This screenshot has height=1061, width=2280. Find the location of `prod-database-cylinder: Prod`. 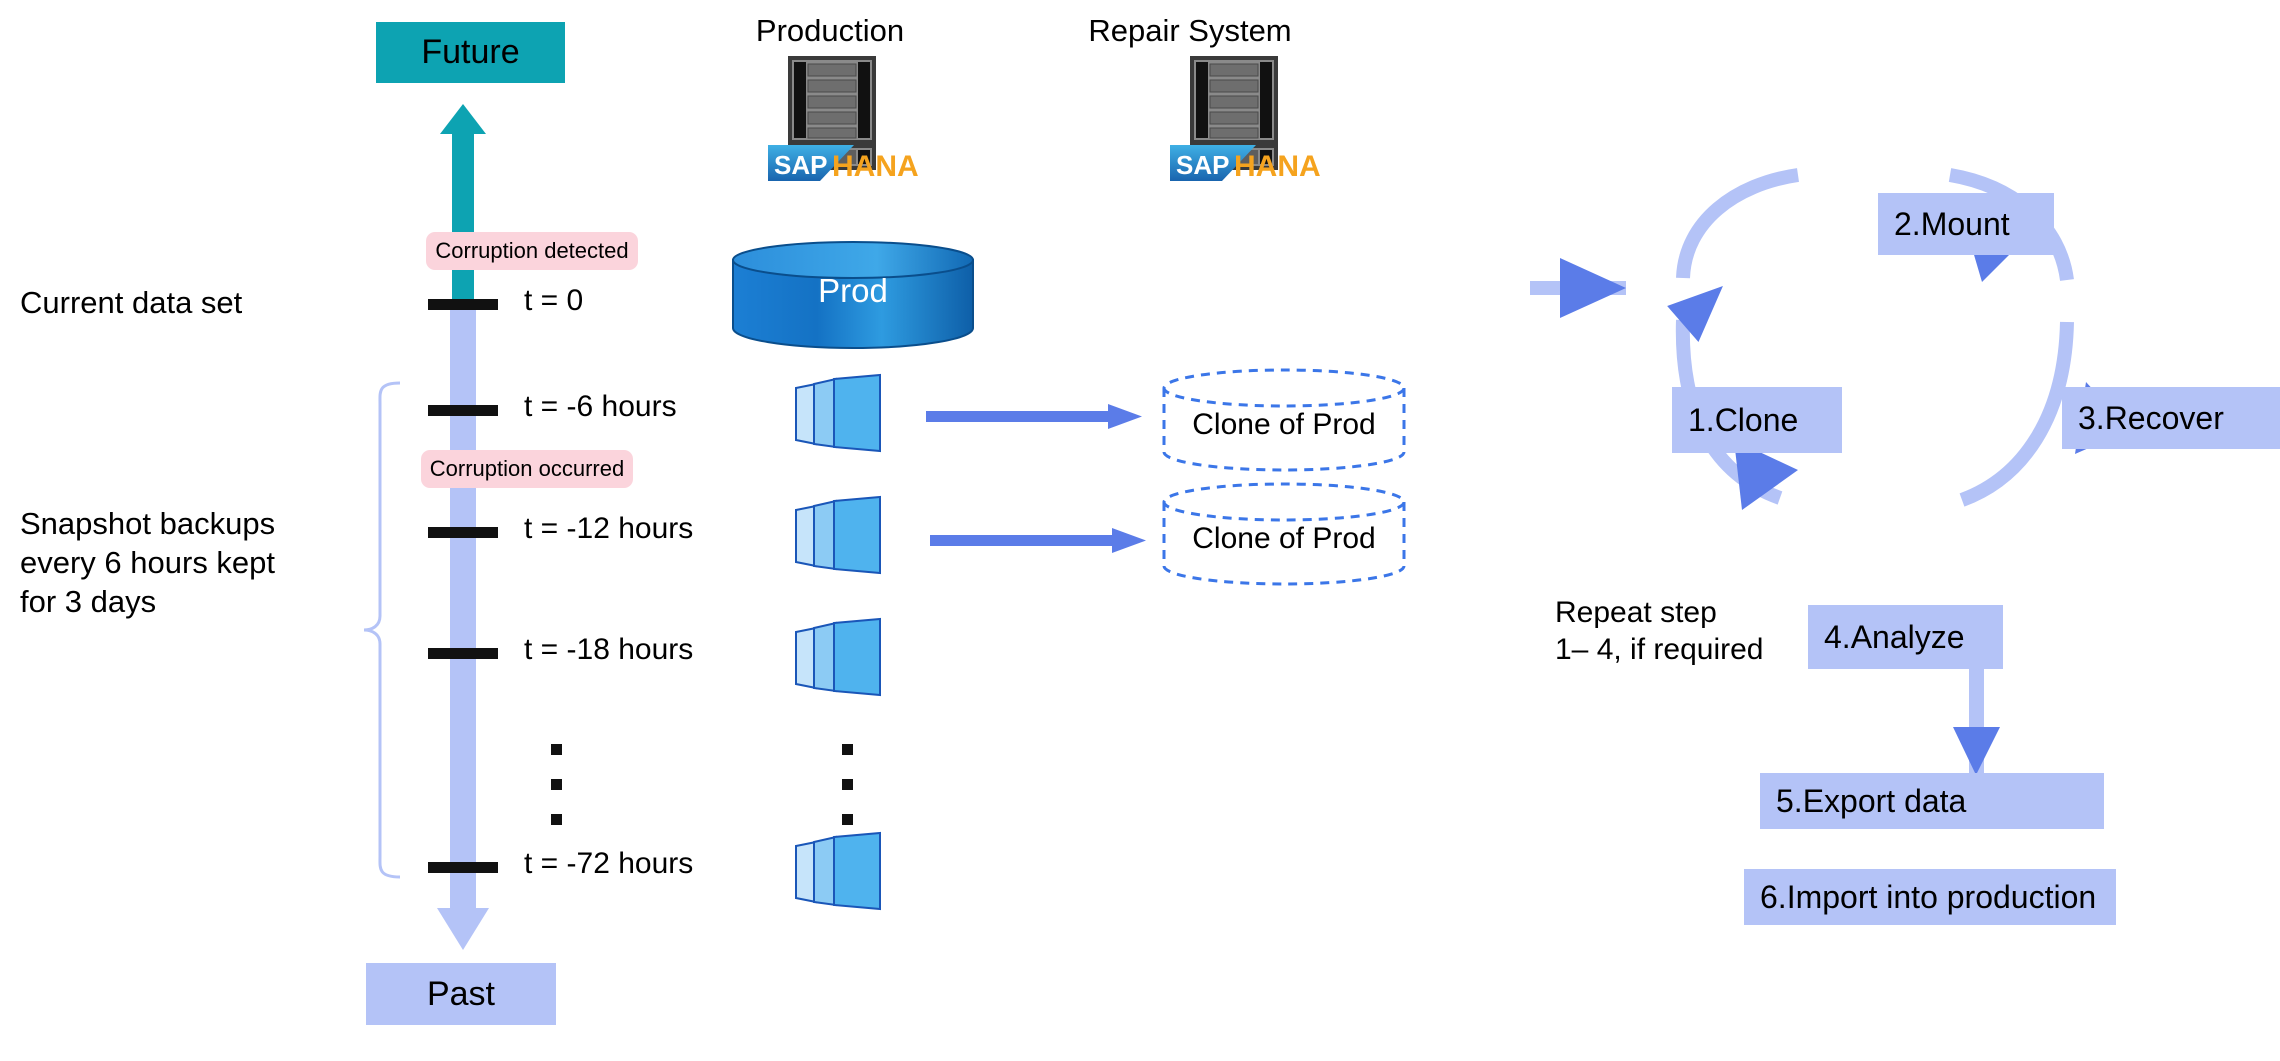

prod-database-cylinder: Prod is located at coordinates (853, 295).